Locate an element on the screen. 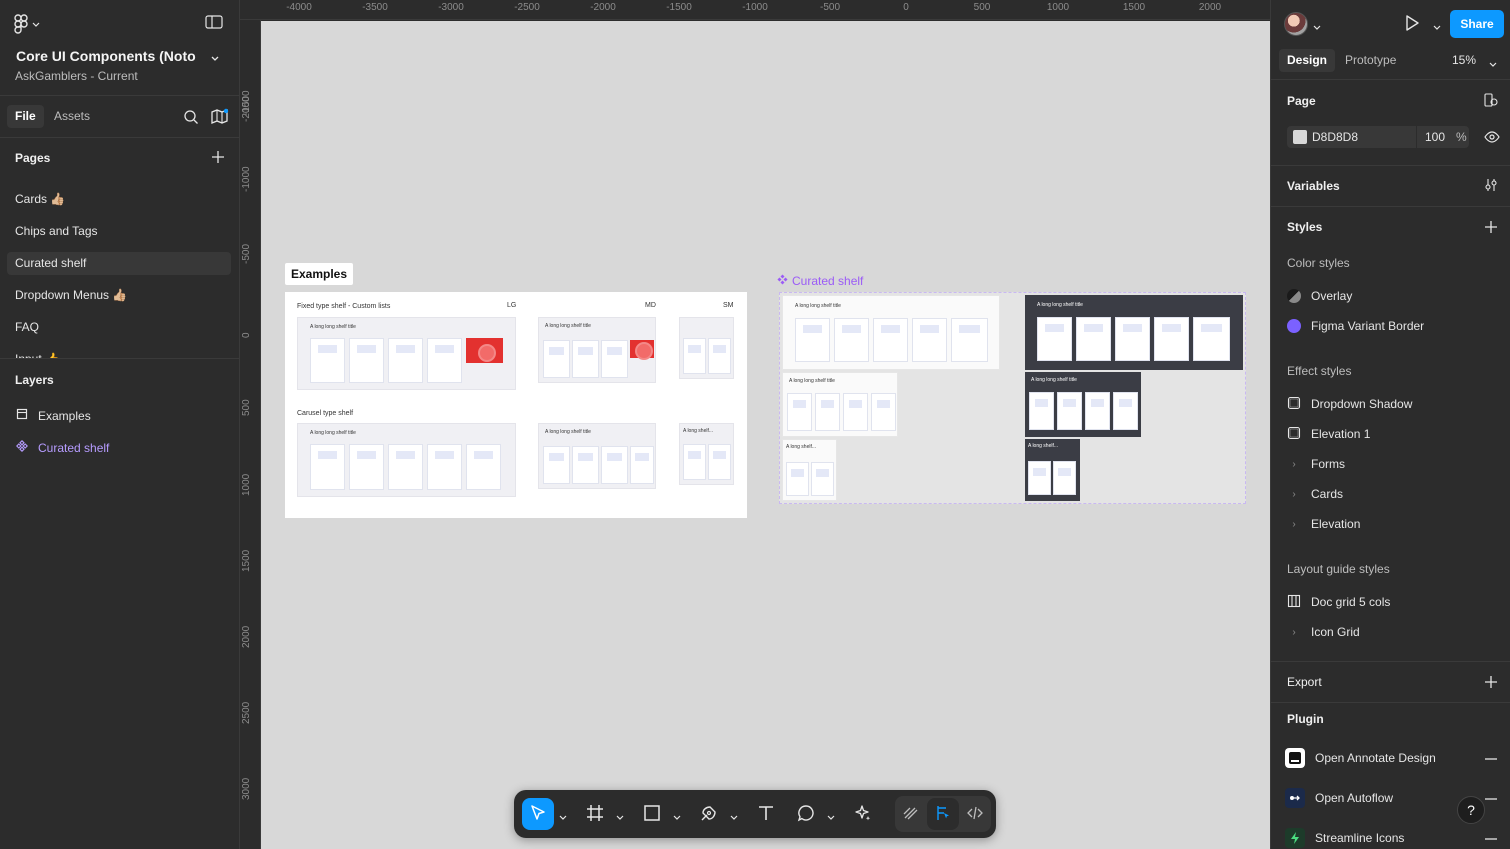 The height and width of the screenshot is (849, 1510). export-heading: Export is located at coordinates (1304, 682).